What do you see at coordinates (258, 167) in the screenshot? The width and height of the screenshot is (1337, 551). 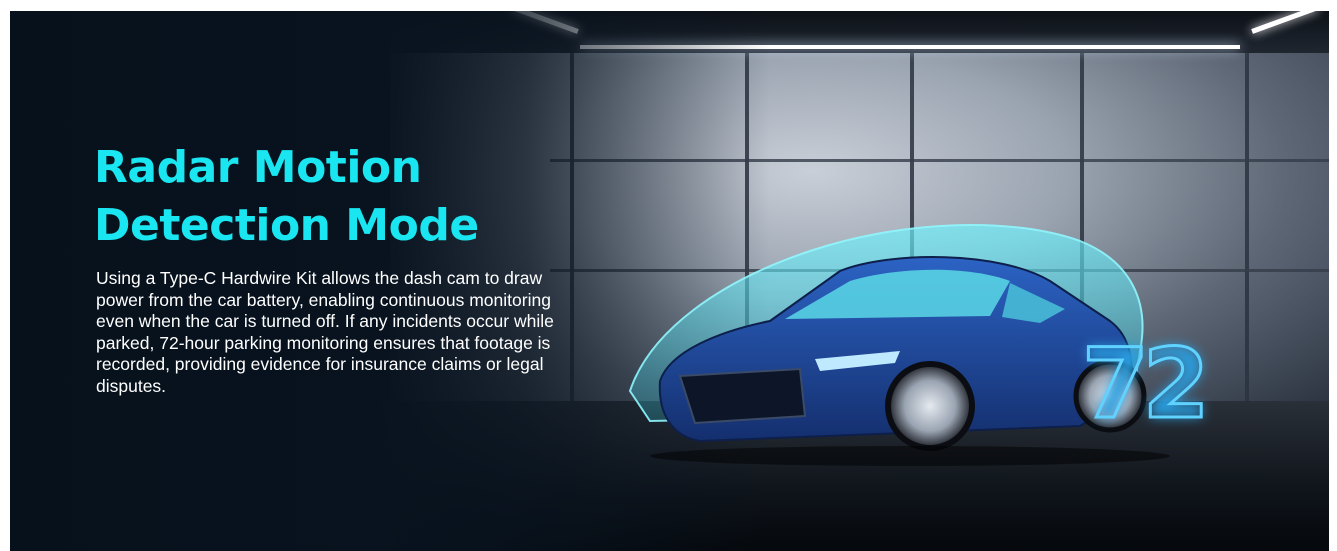 I see `title-line: Radar Motion` at bounding box center [258, 167].